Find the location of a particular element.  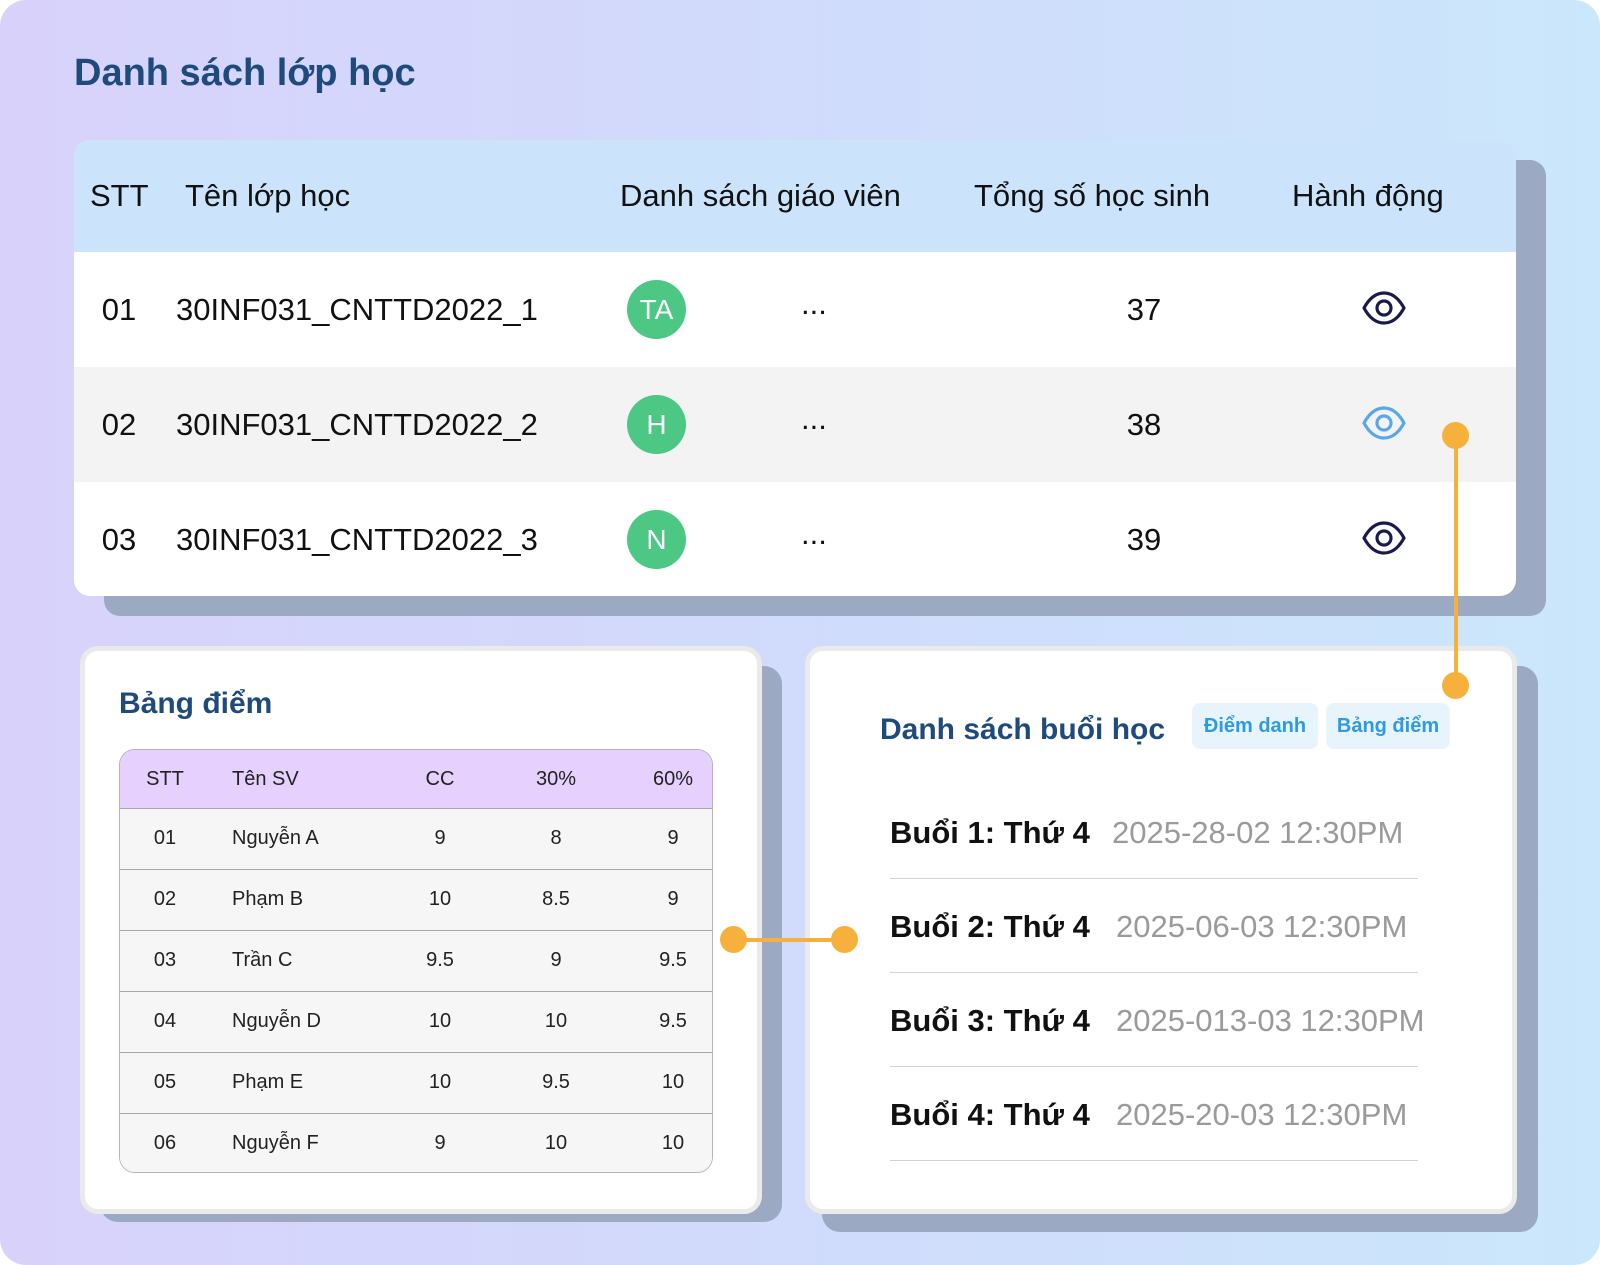

grade-cc: 9.5 is located at coordinates (440, 960).